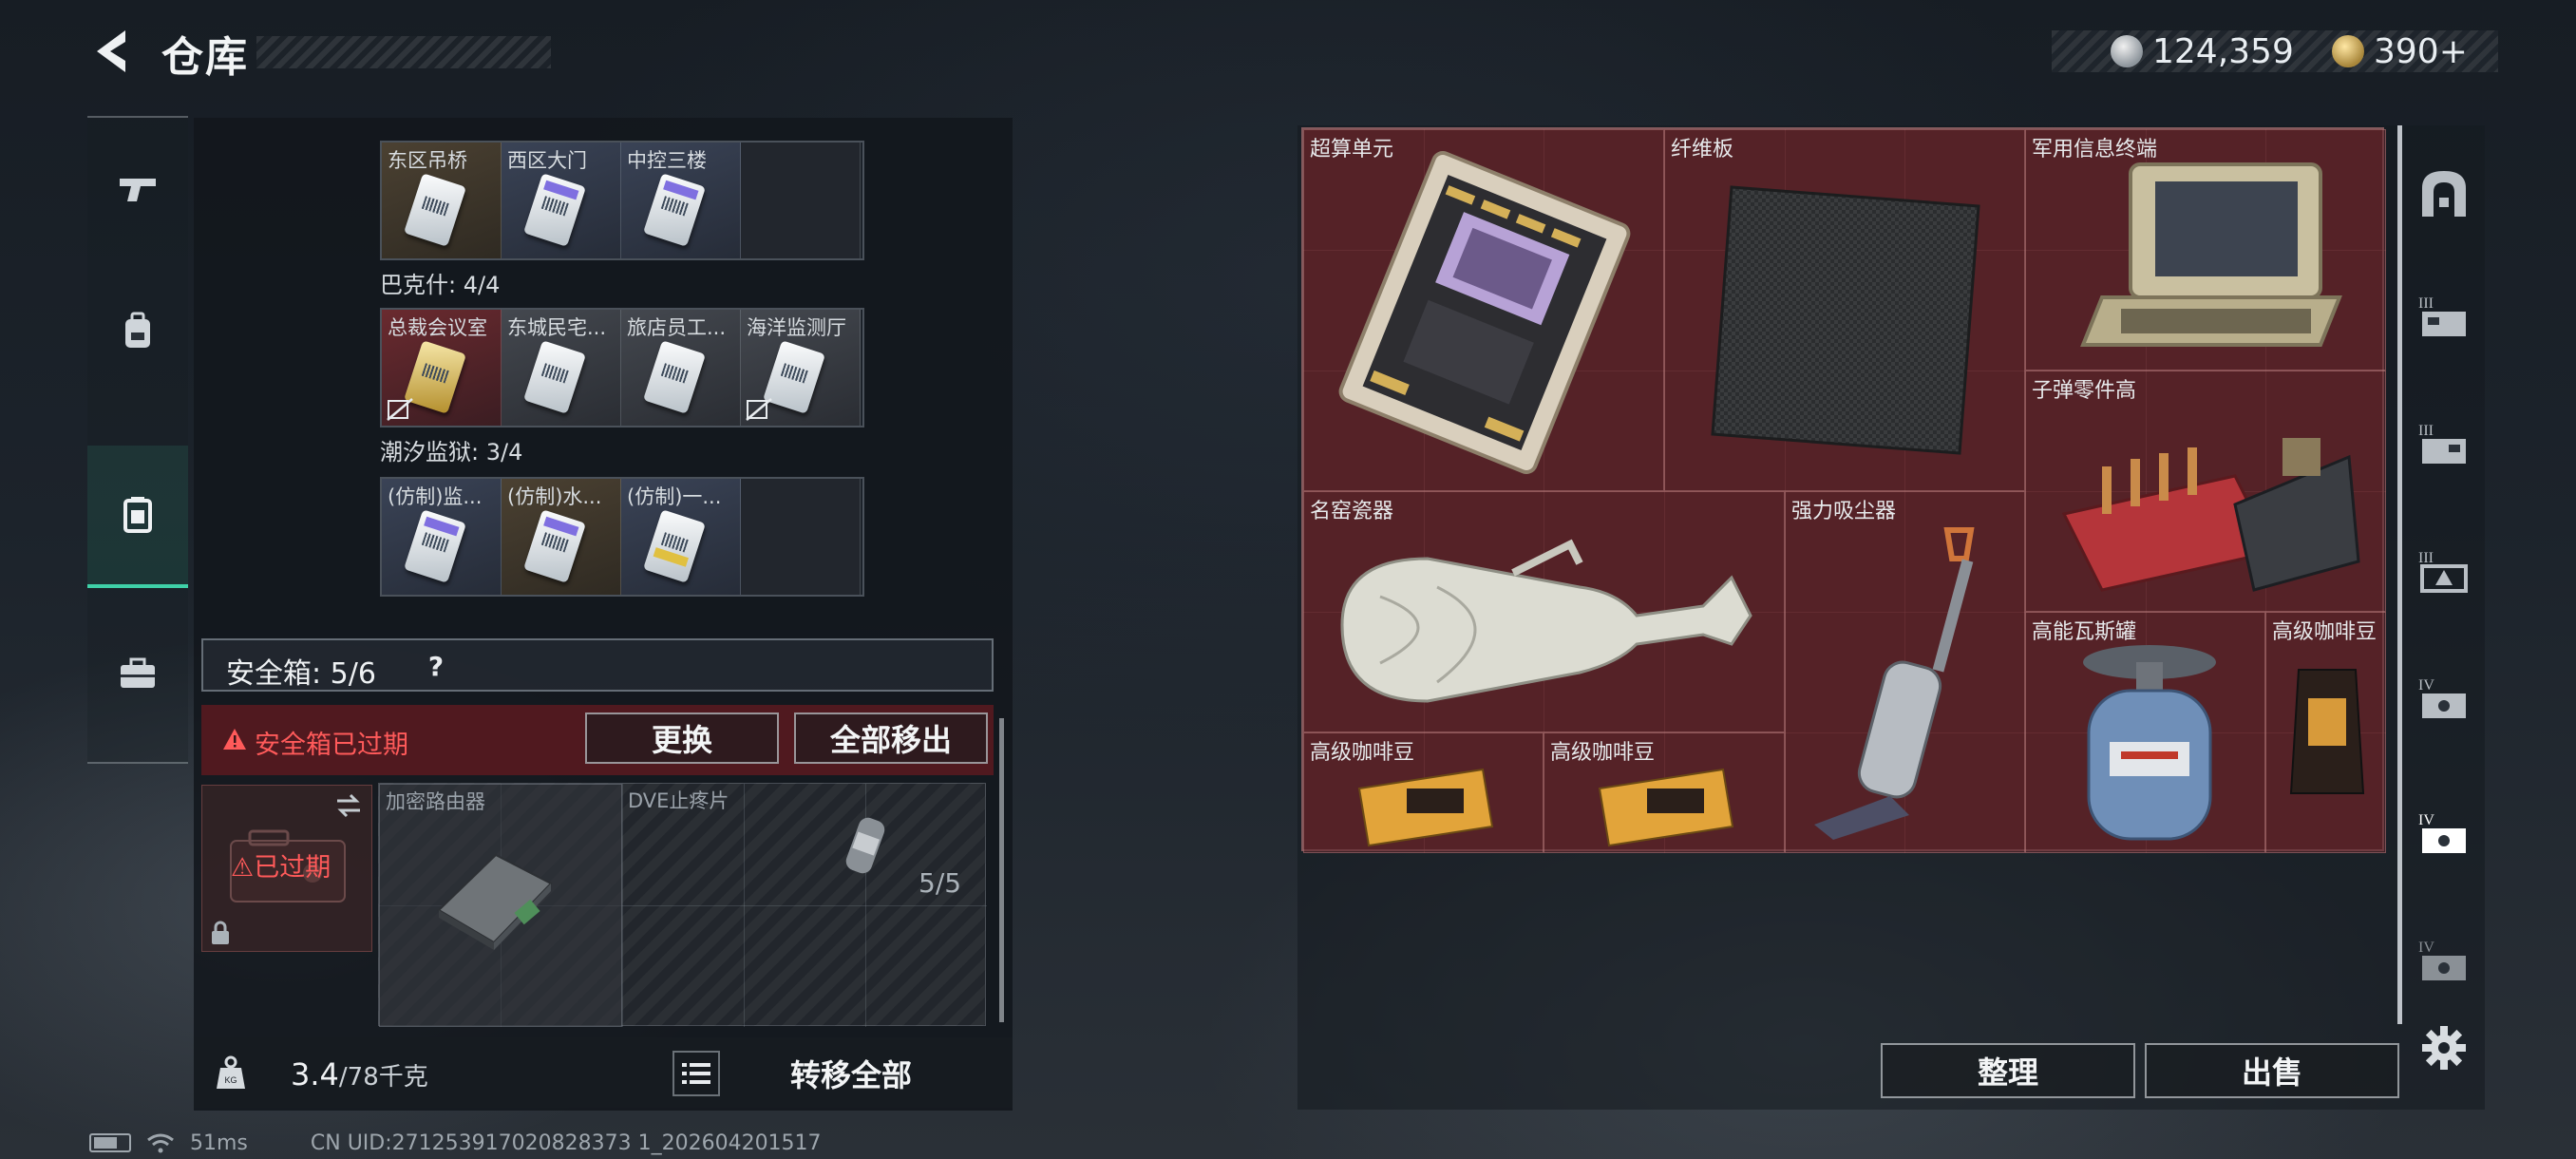 This screenshot has width=2576, height=1159. Describe the element at coordinates (682, 738) in the screenshot. I see `replace-button: 更换` at that location.